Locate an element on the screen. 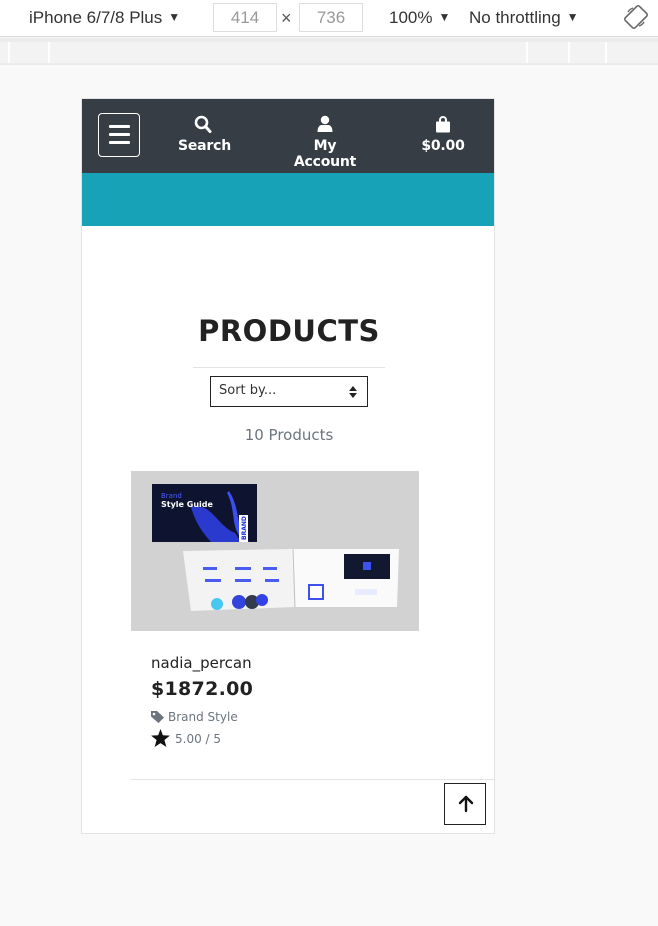  arrow-up-icon is located at coordinates (466, 804).